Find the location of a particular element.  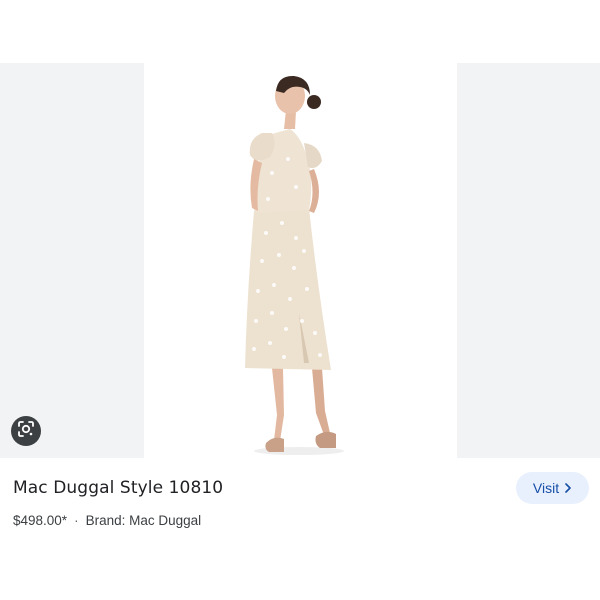

product-title: Mac Duggal Style 10810 is located at coordinates (118, 488).